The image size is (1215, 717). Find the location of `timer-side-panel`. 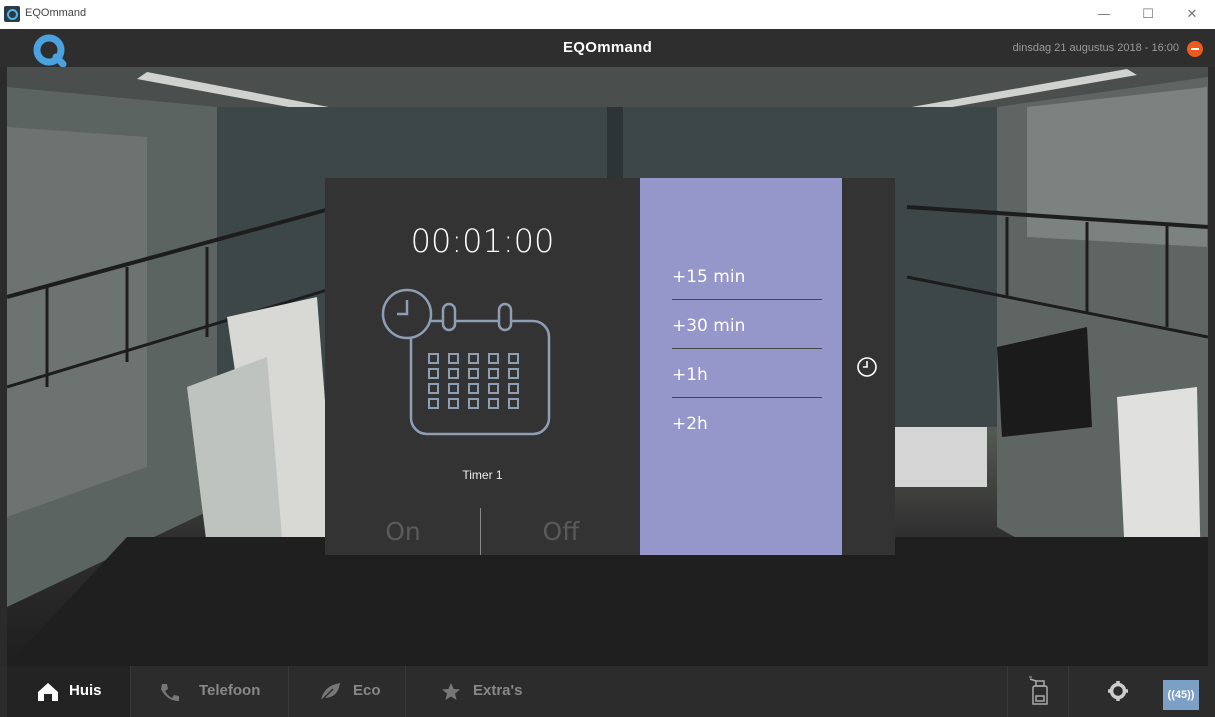

timer-side-panel is located at coordinates (868, 366).